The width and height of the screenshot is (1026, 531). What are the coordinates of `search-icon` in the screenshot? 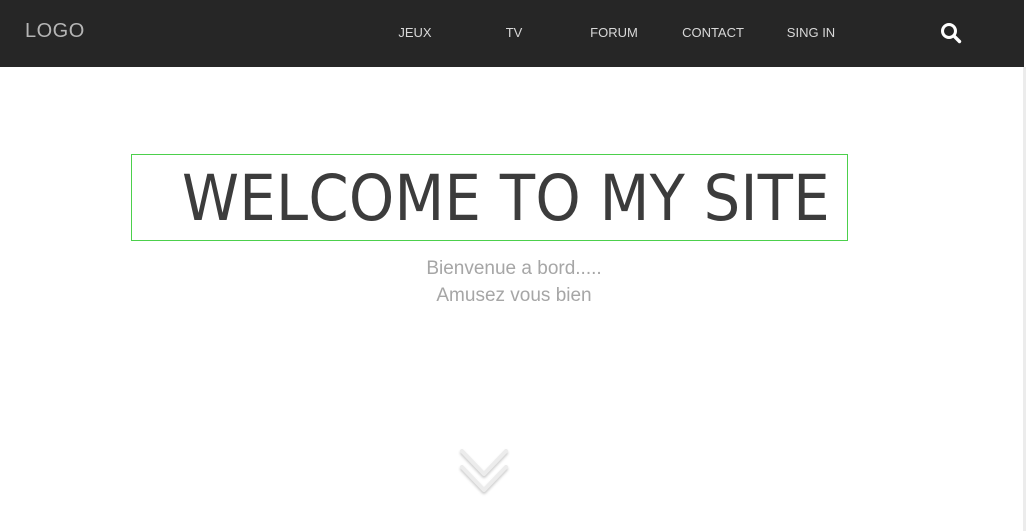 It's located at (951, 33).